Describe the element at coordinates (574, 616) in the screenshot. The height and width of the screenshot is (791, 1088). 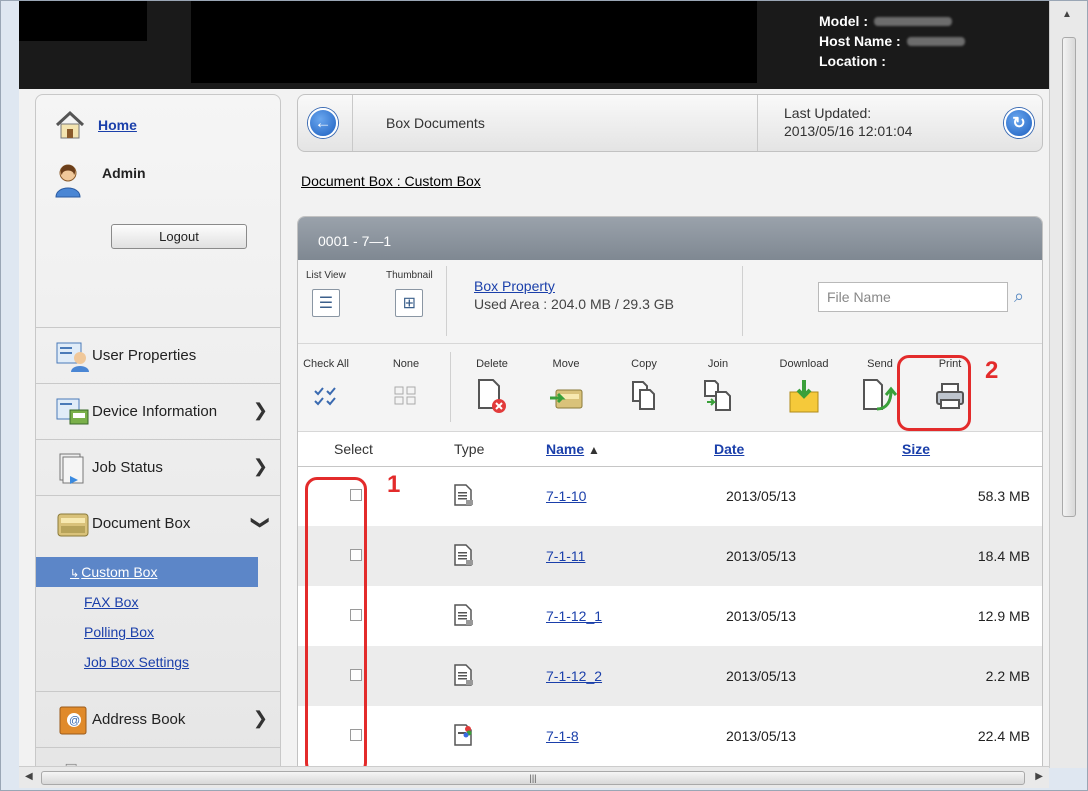
I see `file-name-link: 7-1-12_1` at that location.